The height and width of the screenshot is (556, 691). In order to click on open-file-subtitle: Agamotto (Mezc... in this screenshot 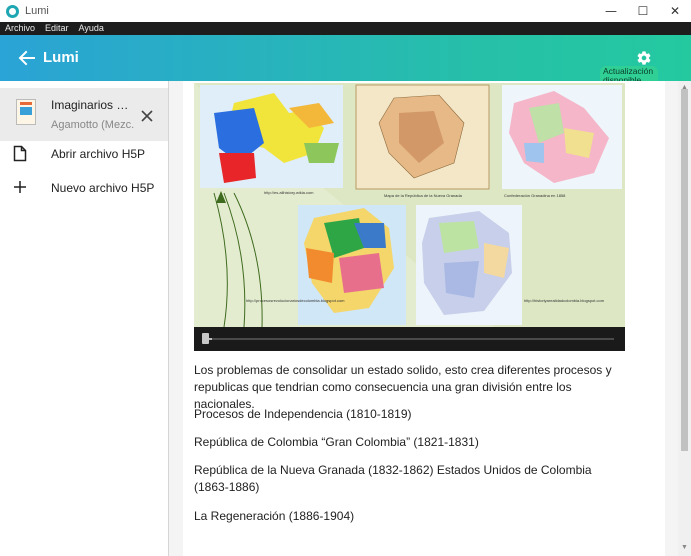, I will do `click(93, 125)`.